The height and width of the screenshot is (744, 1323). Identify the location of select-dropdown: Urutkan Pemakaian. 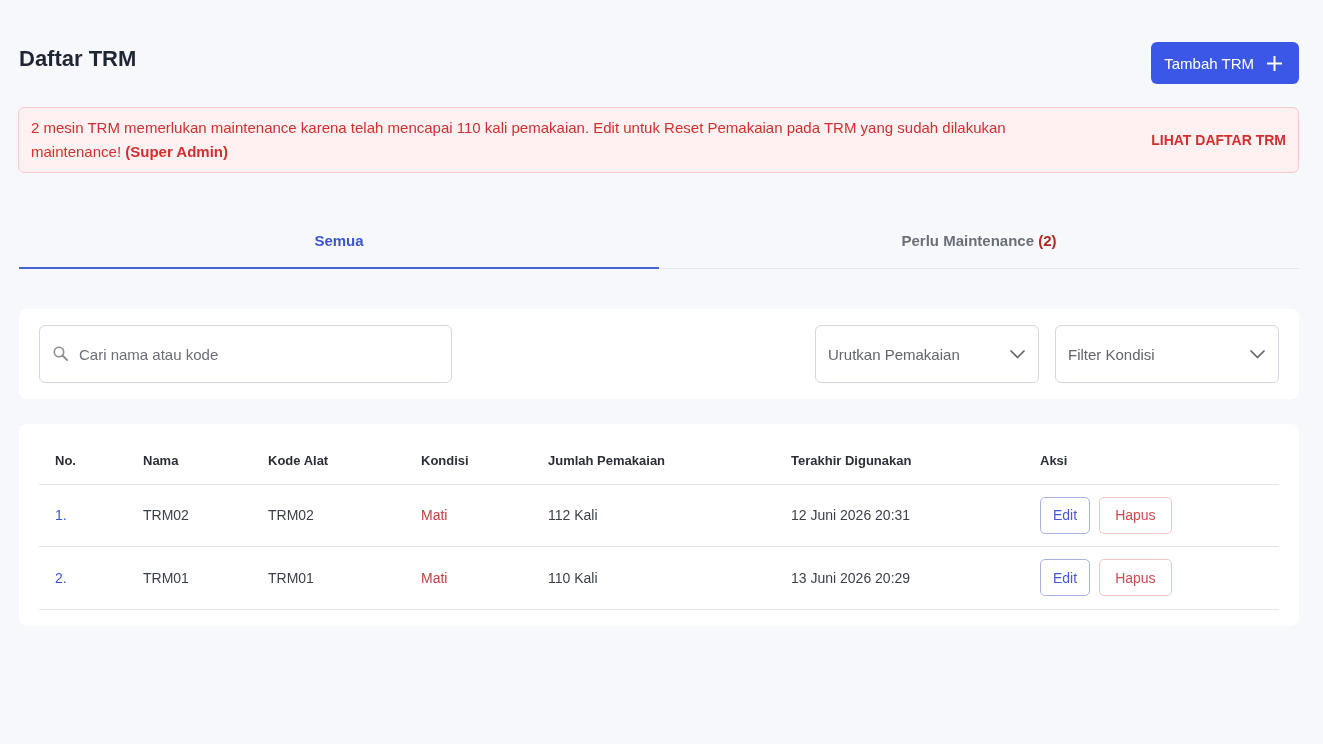
(927, 354).